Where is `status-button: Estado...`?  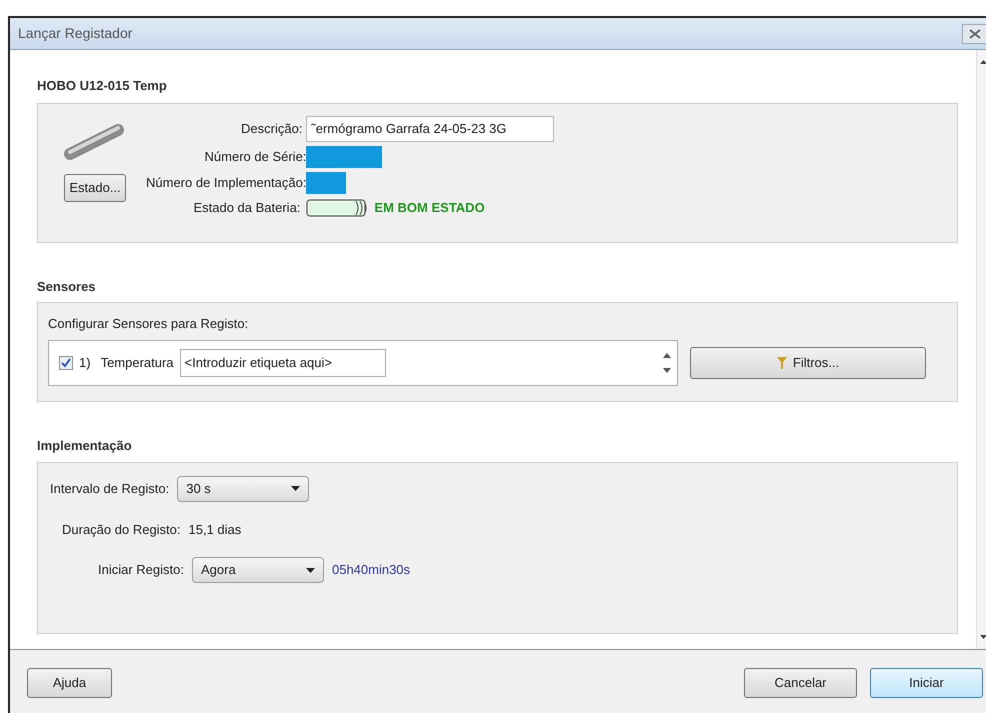 status-button: Estado... is located at coordinates (95, 188).